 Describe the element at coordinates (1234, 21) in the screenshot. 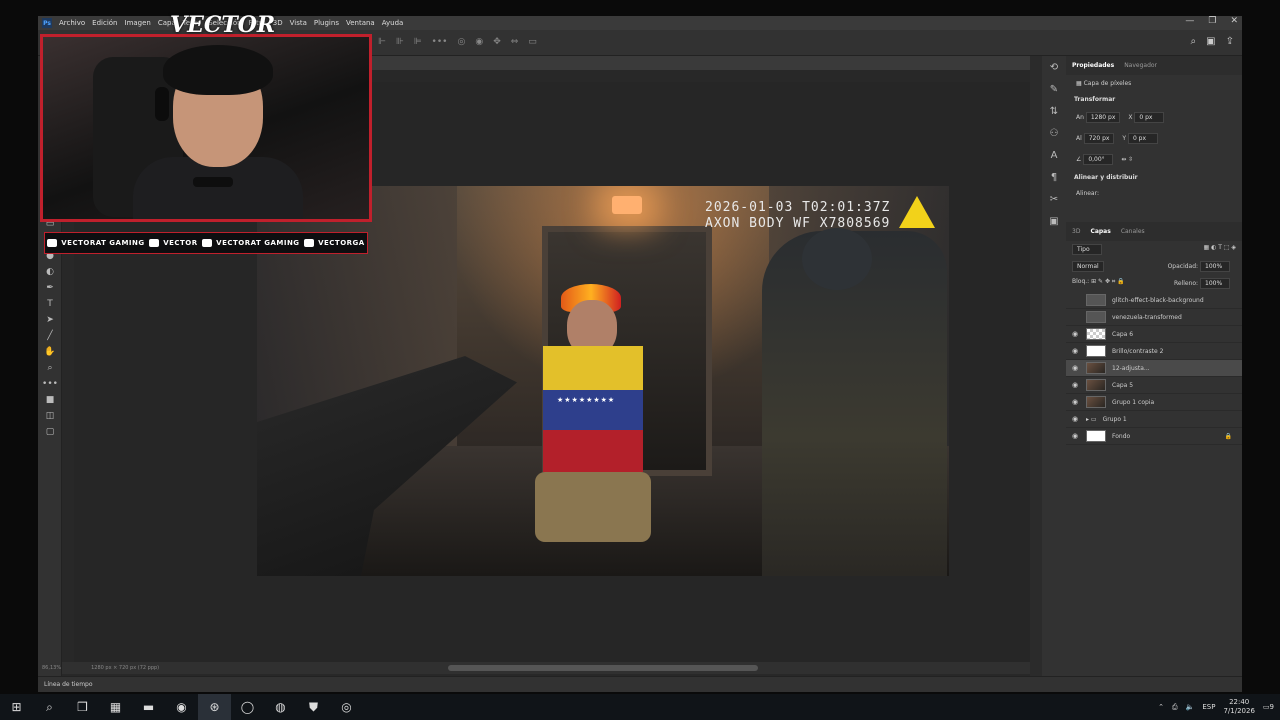

I see `close-icon: ✕` at that location.